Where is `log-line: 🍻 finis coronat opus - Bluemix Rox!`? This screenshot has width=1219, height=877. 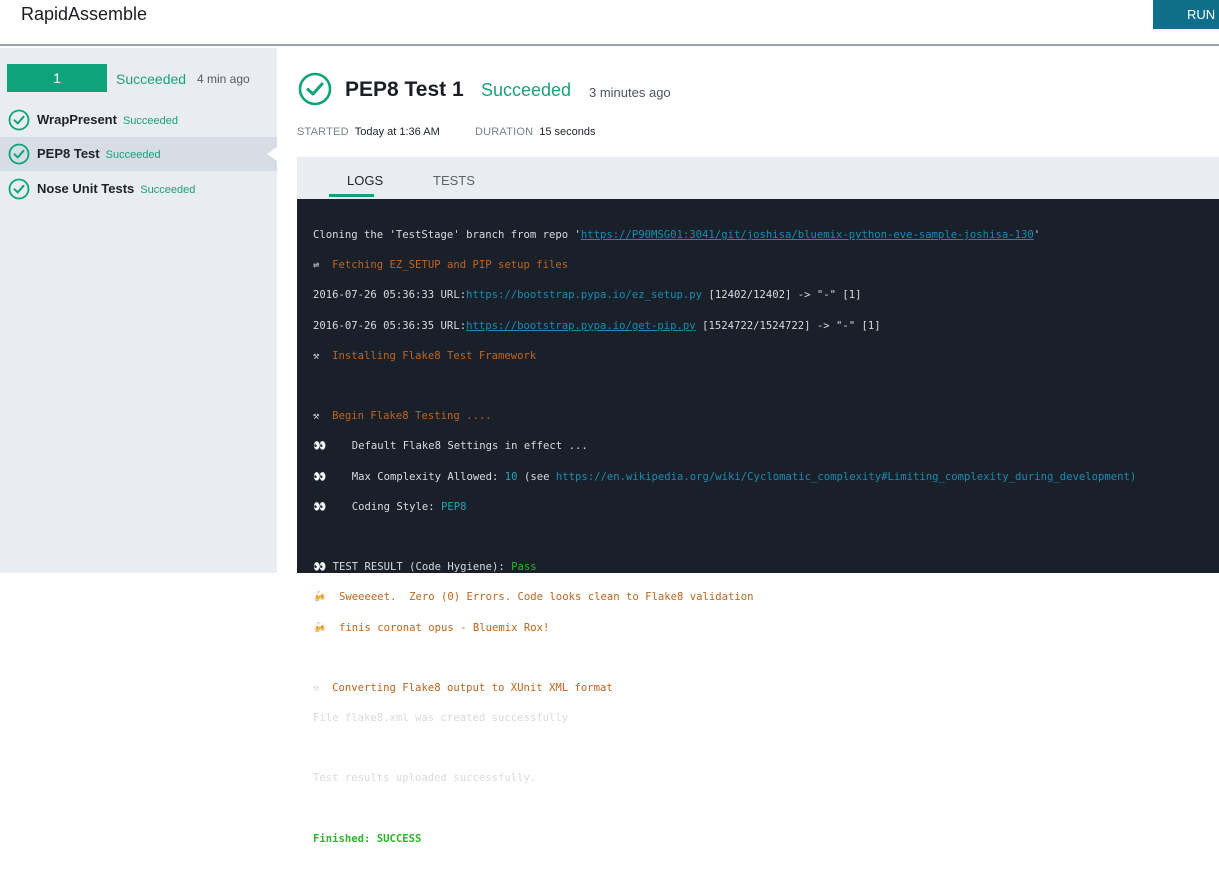 log-line: 🍻 finis coronat opus - Bluemix Rox! is located at coordinates (766, 628).